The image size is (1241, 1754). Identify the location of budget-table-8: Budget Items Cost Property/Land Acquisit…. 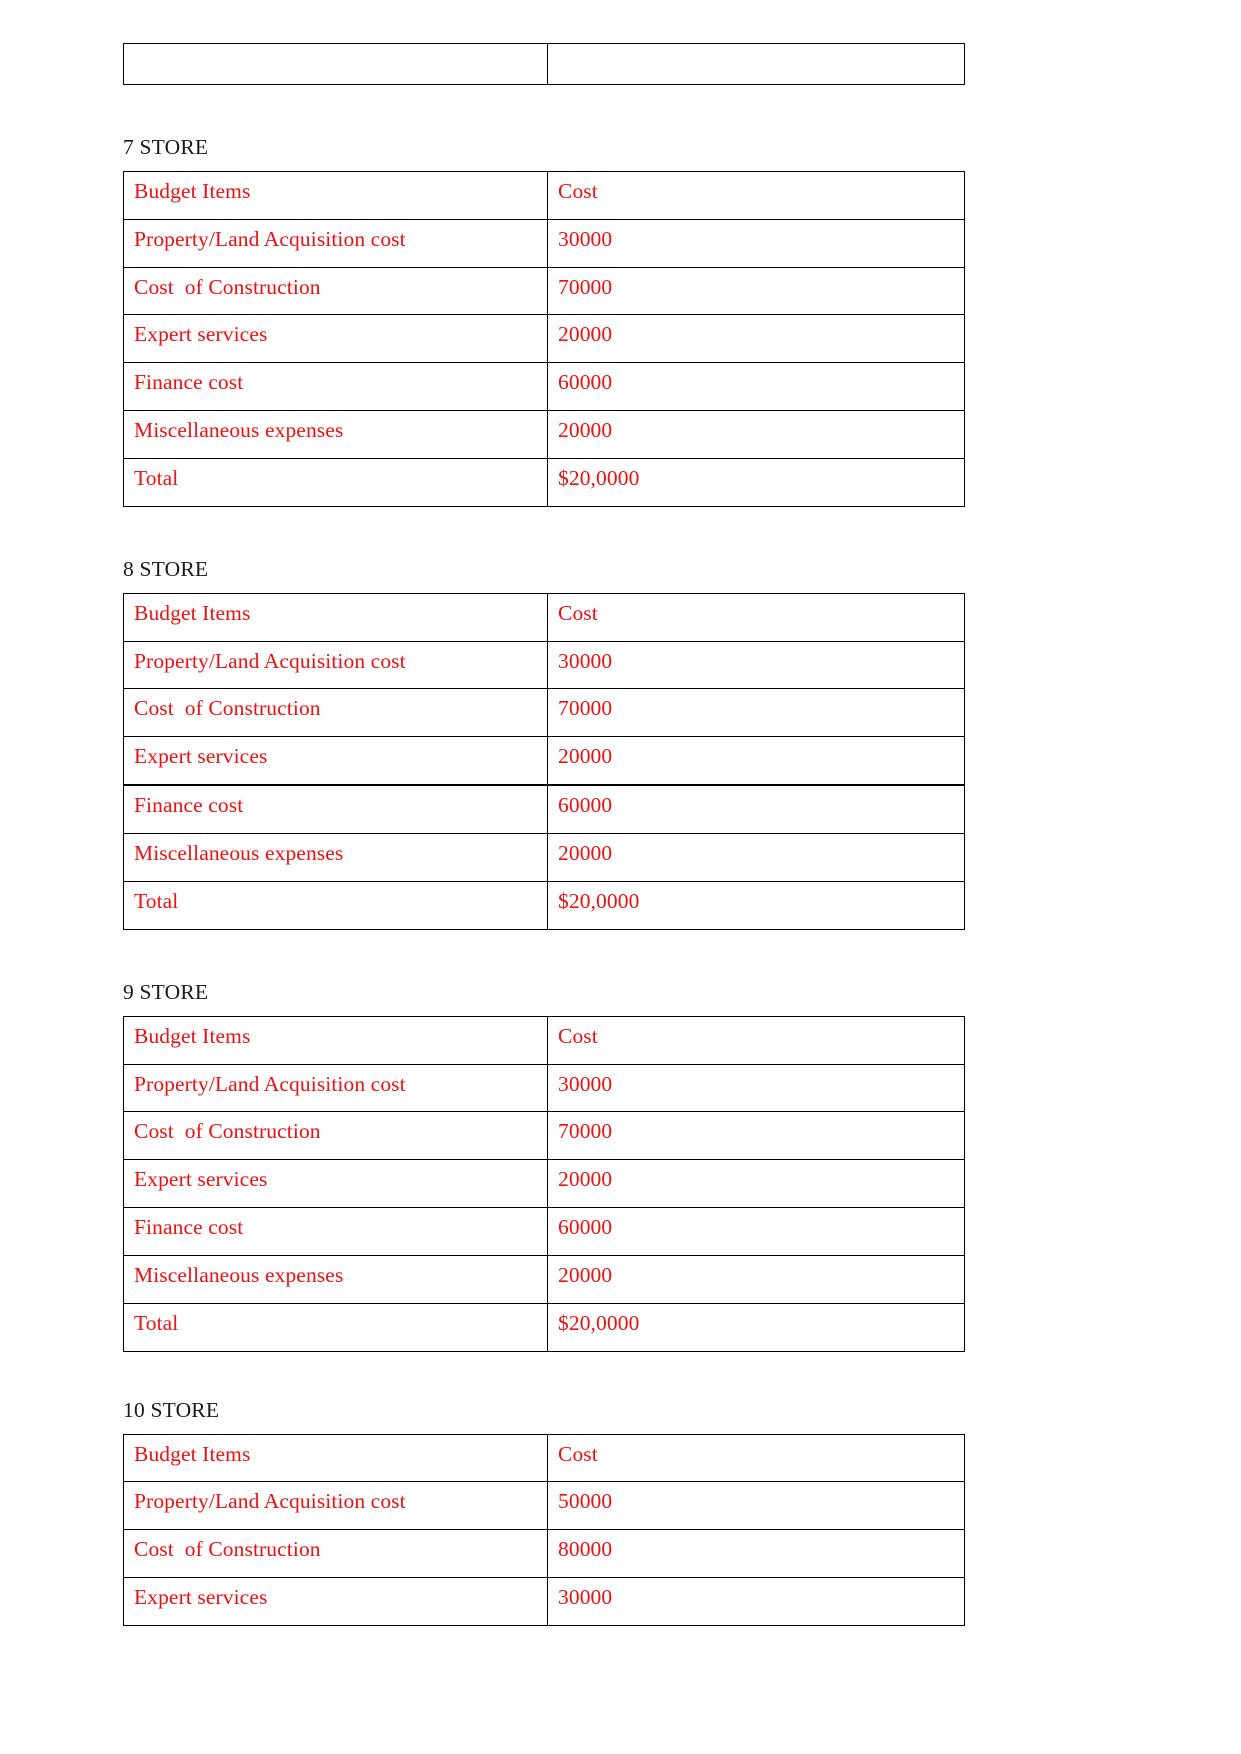
(544, 761).